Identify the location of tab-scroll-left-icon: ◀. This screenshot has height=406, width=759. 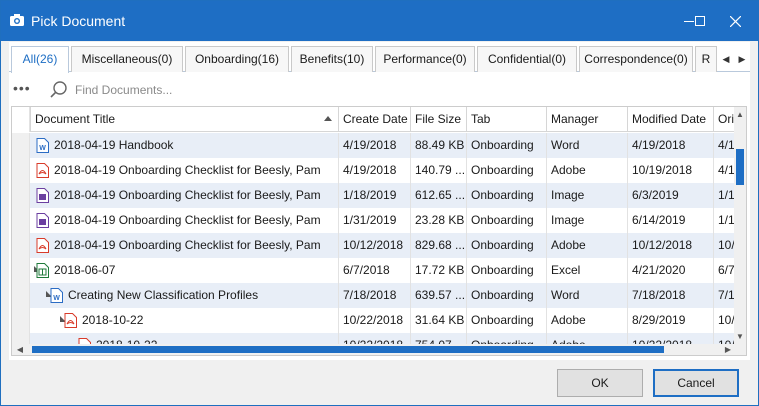
(726, 59).